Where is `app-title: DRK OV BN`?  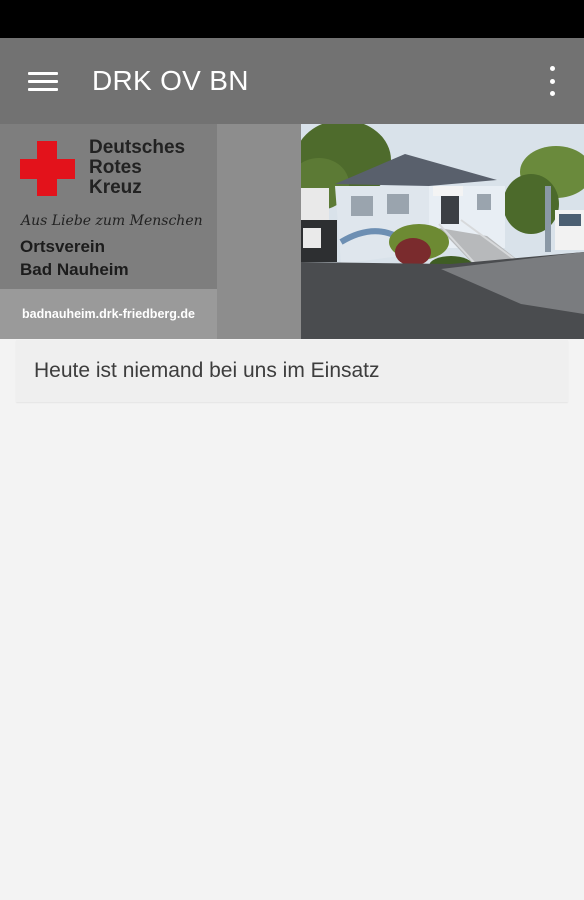
app-title: DRK OV BN is located at coordinates (170, 80).